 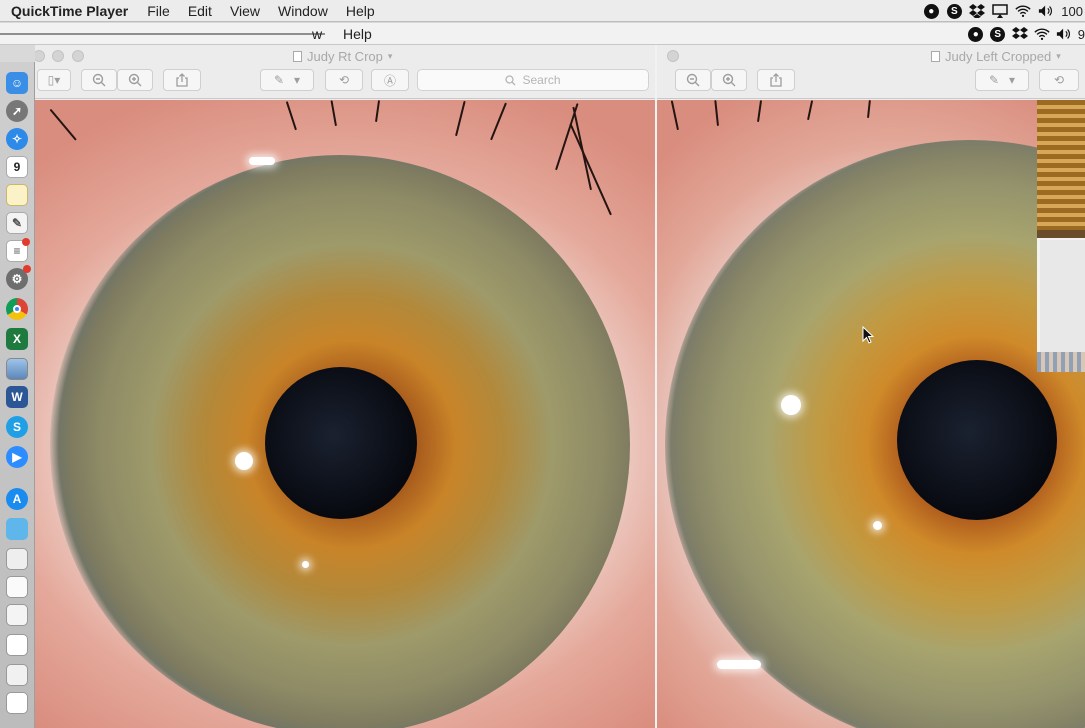 What do you see at coordinates (18, 277) in the screenshot?
I see `system-preferences-icon: ⚙` at bounding box center [18, 277].